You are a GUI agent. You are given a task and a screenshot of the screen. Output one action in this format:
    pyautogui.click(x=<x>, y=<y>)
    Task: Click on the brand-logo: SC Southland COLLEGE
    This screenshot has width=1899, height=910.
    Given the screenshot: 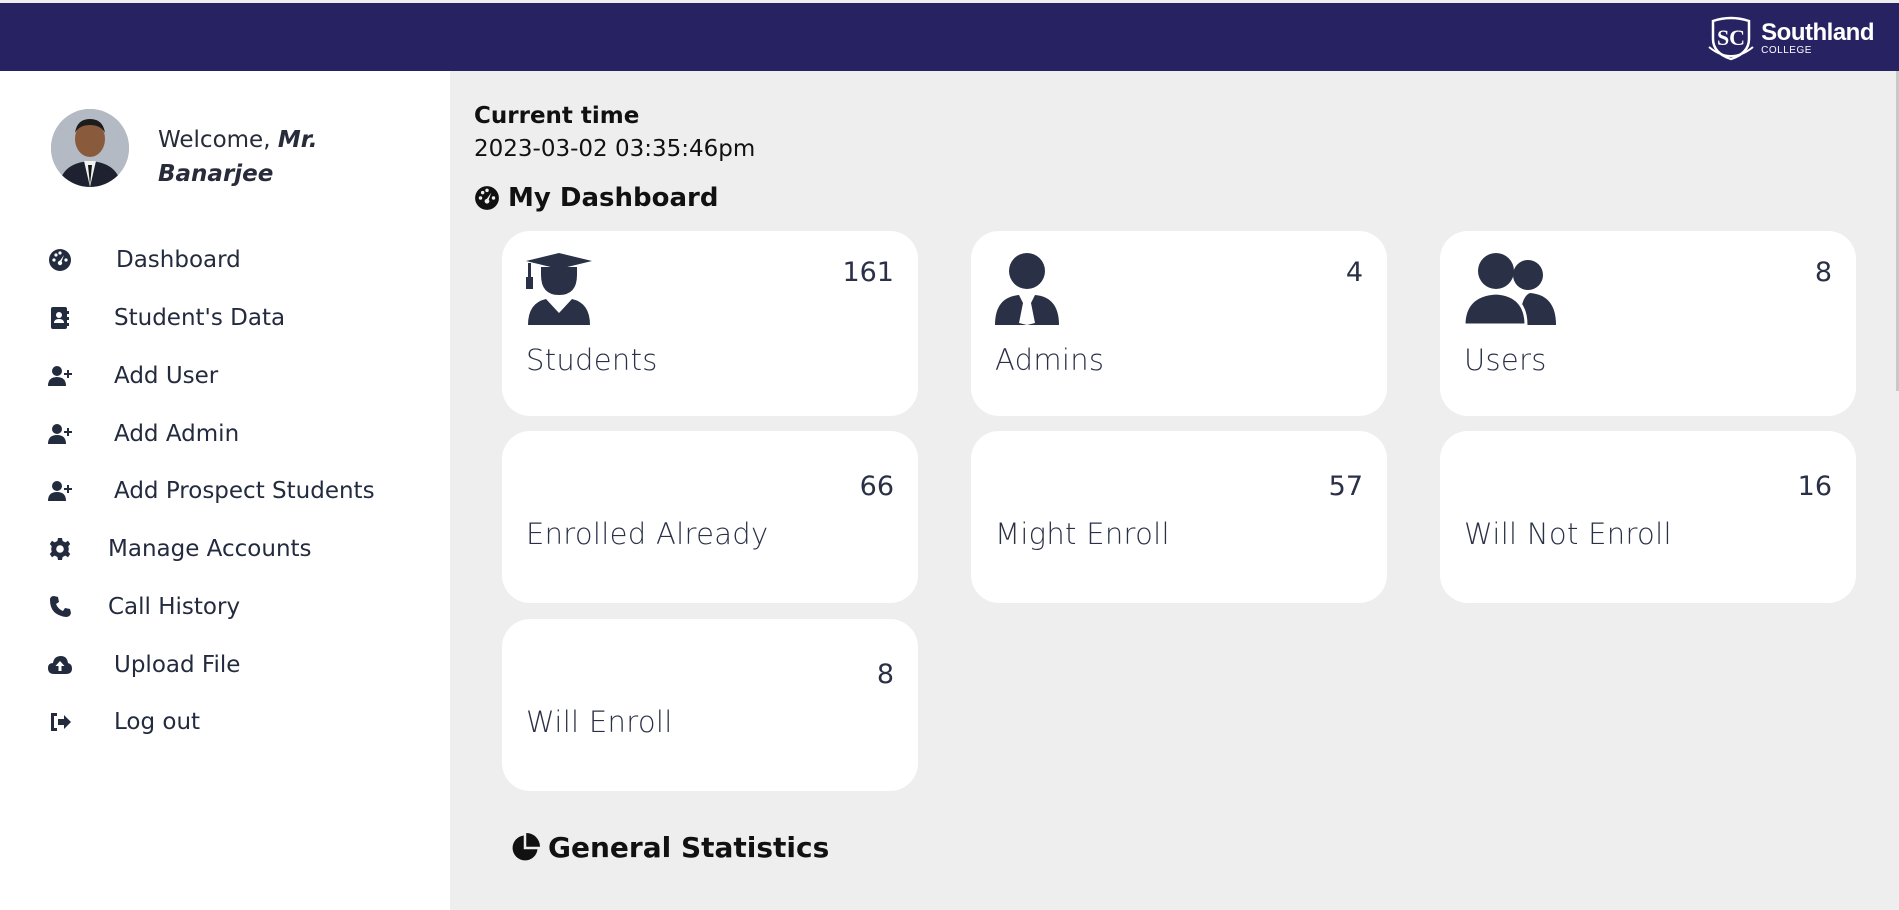 What is the action you would take?
    pyautogui.click(x=1790, y=38)
    